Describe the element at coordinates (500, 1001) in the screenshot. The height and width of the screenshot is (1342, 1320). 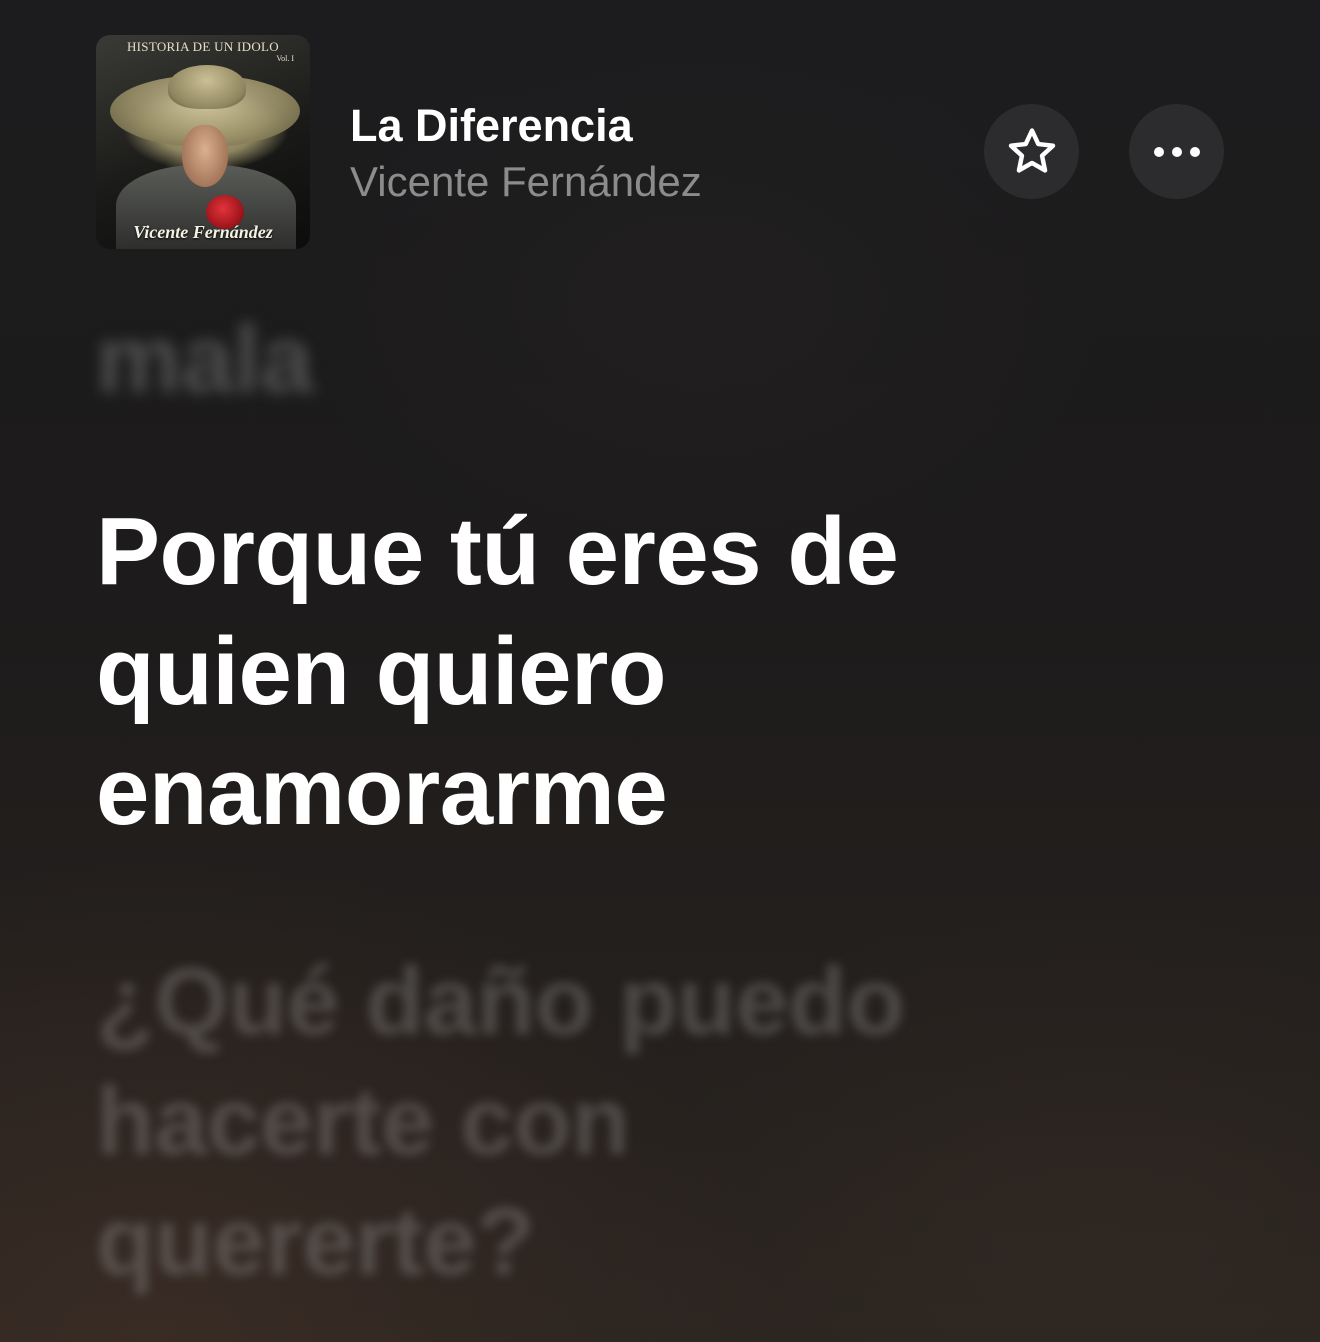
I see `lyric-next-line-1: ¿Qué daño puedo` at that location.